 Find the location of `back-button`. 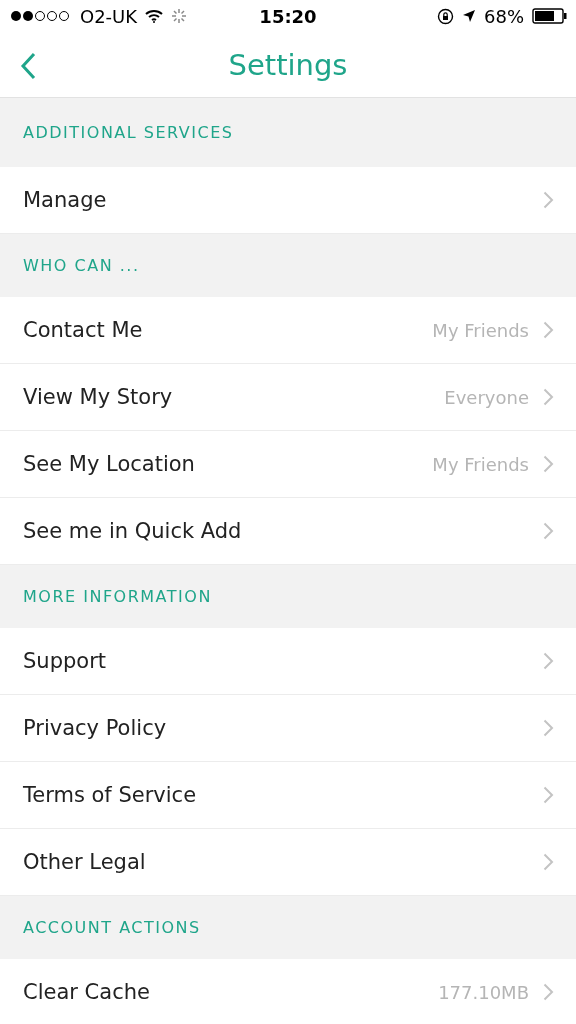

back-button is located at coordinates (28, 66).